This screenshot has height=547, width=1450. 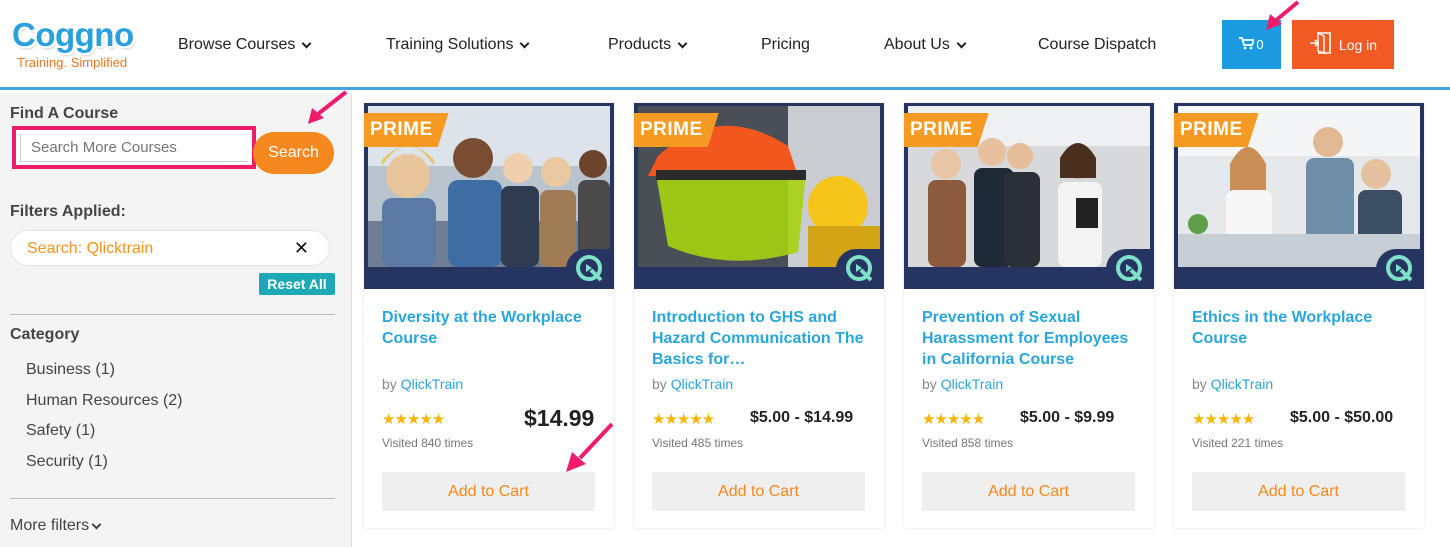 I want to click on active-filter-label: Search: Qlicktrain, so click(x=90, y=248).